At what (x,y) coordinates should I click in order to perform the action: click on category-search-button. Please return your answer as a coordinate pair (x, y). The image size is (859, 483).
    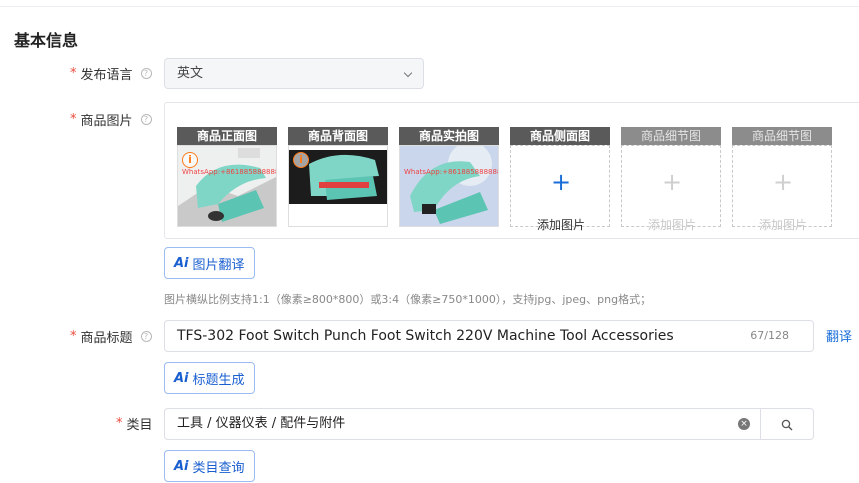
    Looking at the image, I should click on (787, 424).